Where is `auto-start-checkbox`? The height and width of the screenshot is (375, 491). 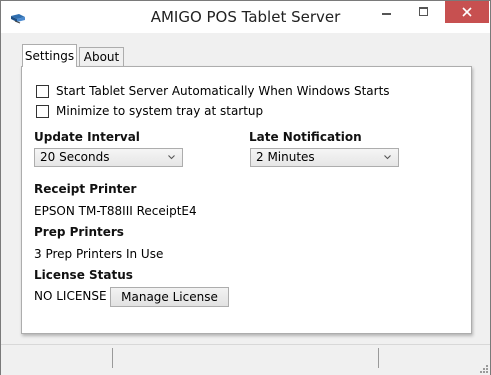
auto-start-checkbox is located at coordinates (42, 91).